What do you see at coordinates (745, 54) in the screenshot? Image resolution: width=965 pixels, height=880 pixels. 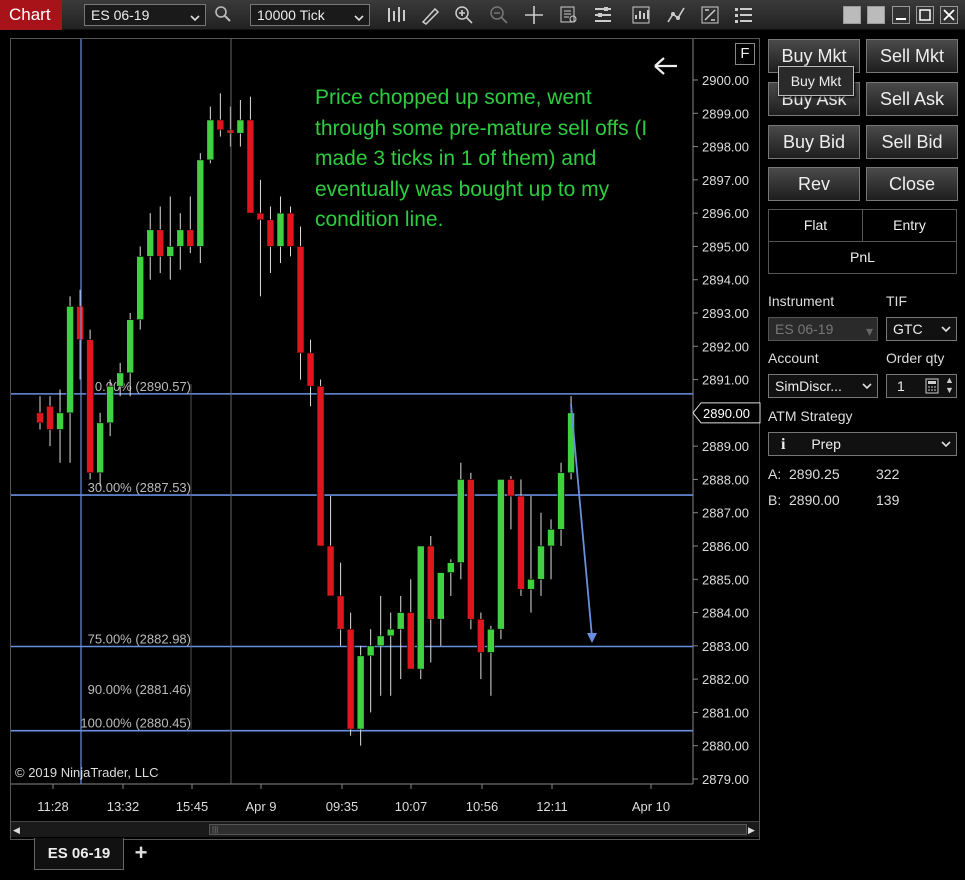 I see `chart-corner-button: F` at bounding box center [745, 54].